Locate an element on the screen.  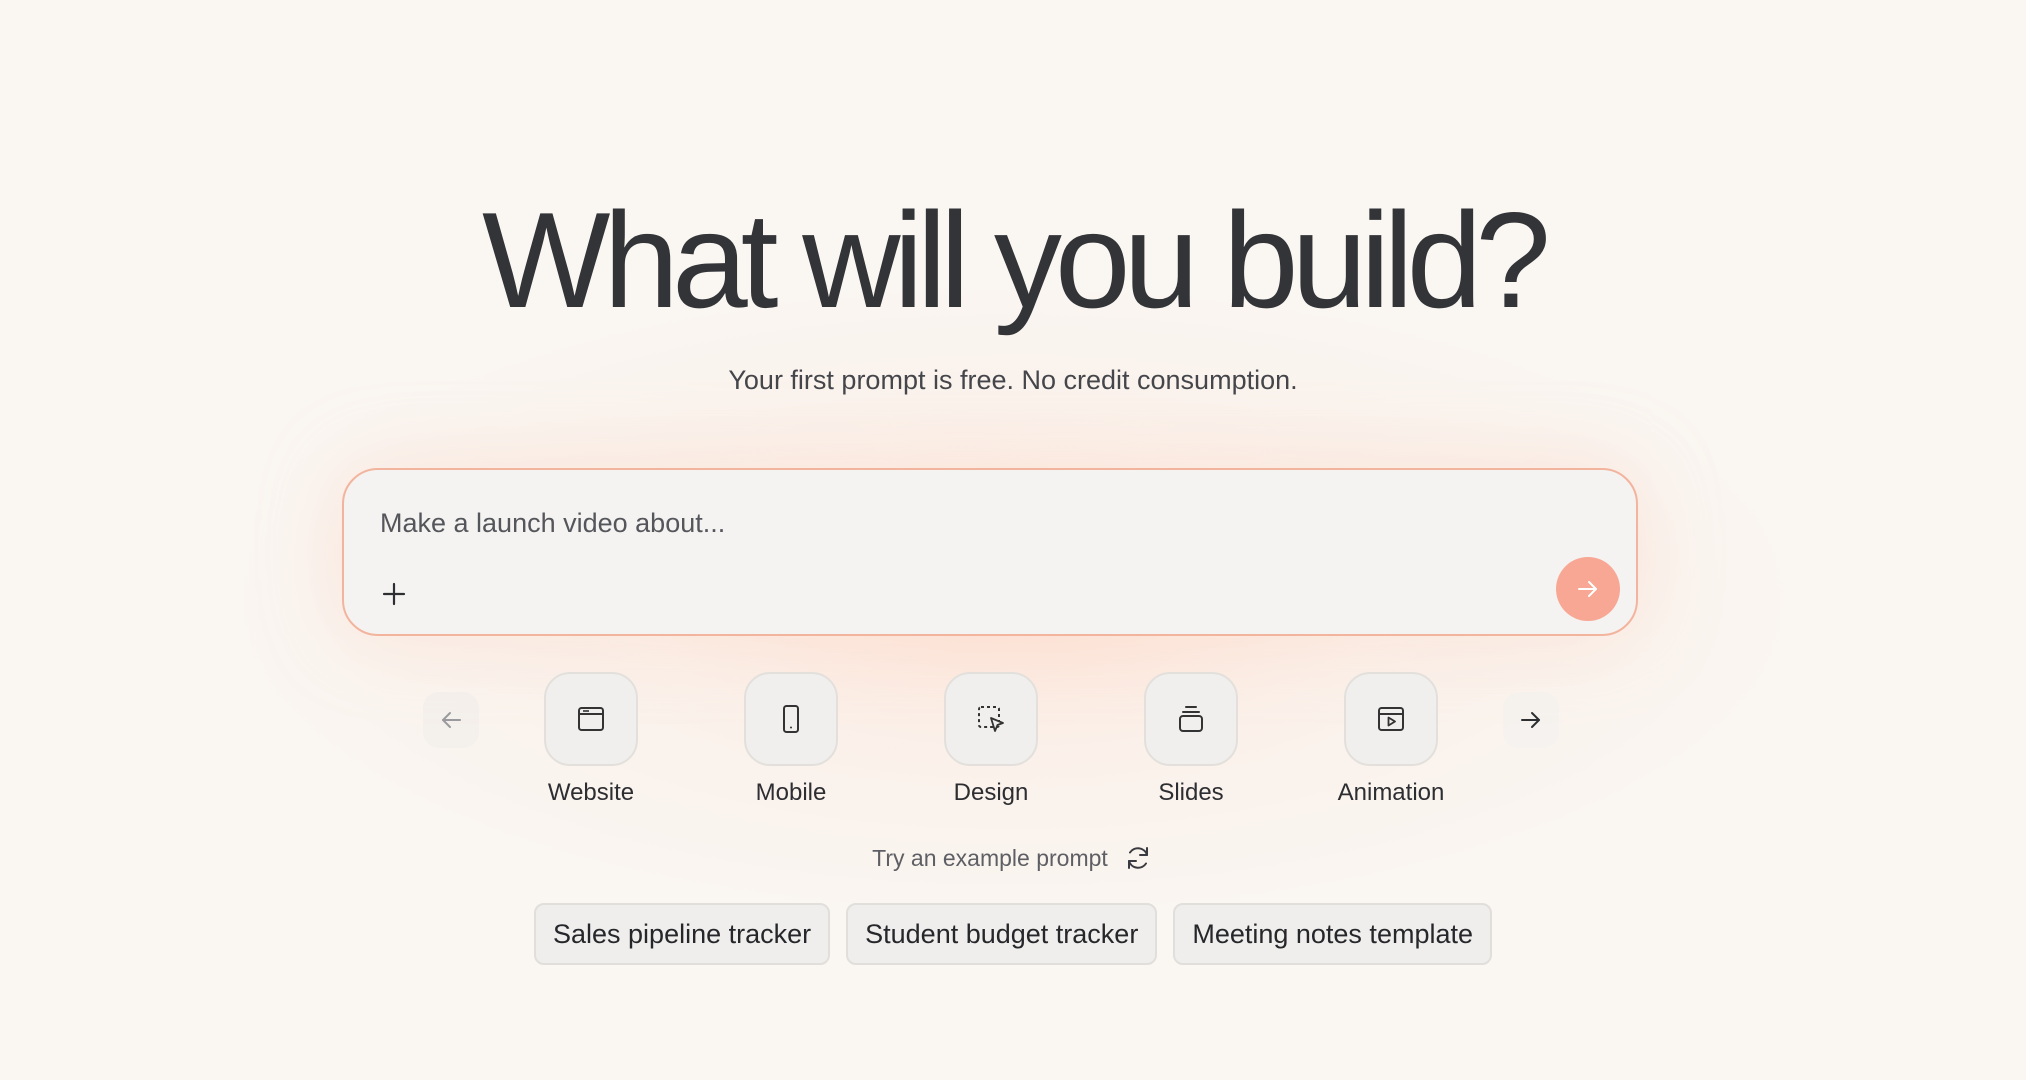
plus-icon is located at coordinates (394, 594).